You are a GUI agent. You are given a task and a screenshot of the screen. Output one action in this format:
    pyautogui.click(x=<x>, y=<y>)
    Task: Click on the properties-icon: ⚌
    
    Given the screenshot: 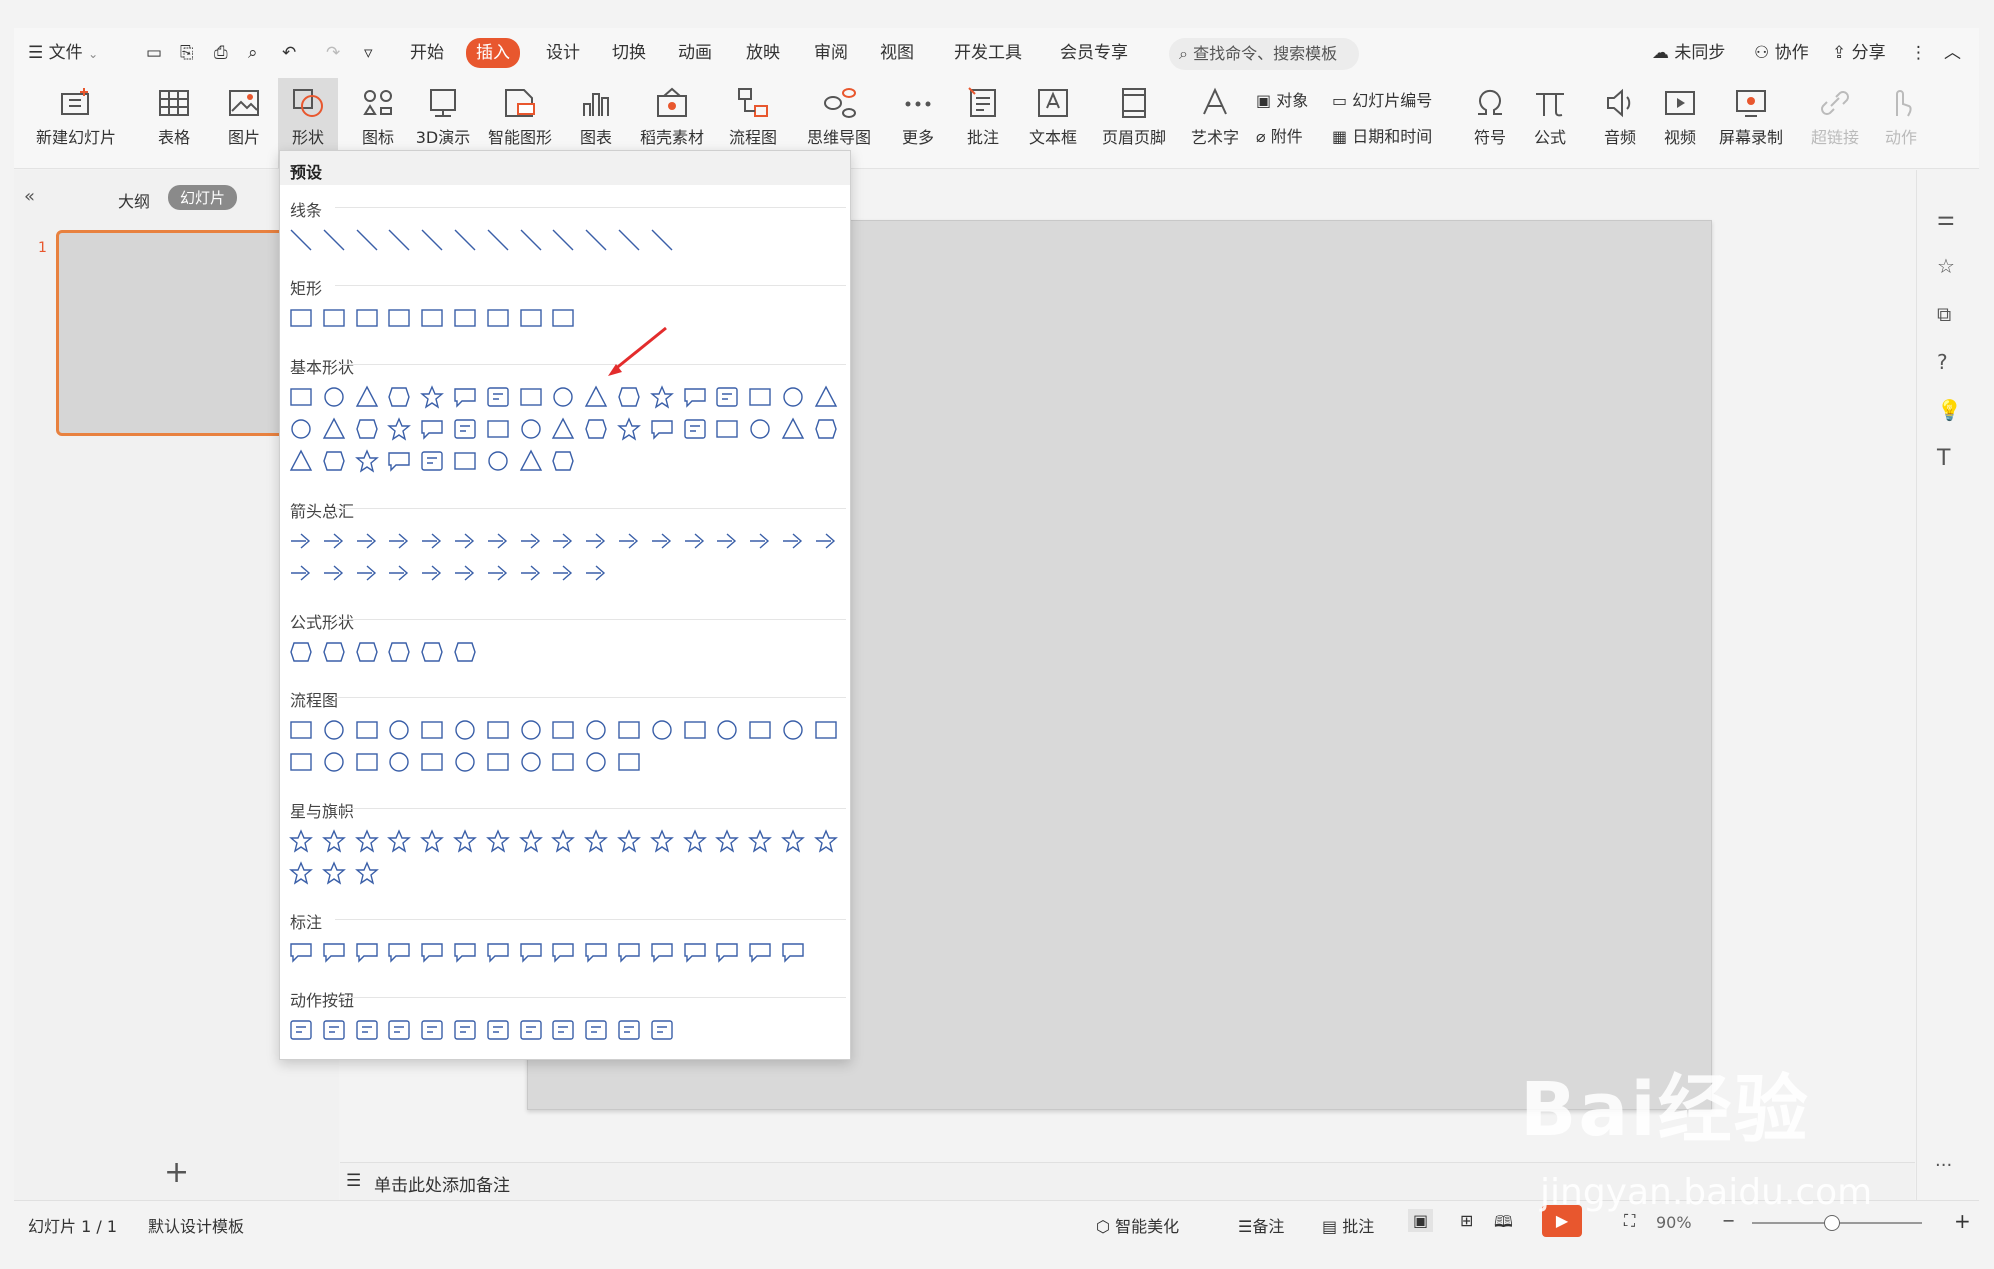 What is the action you would take?
    pyautogui.click(x=1946, y=218)
    